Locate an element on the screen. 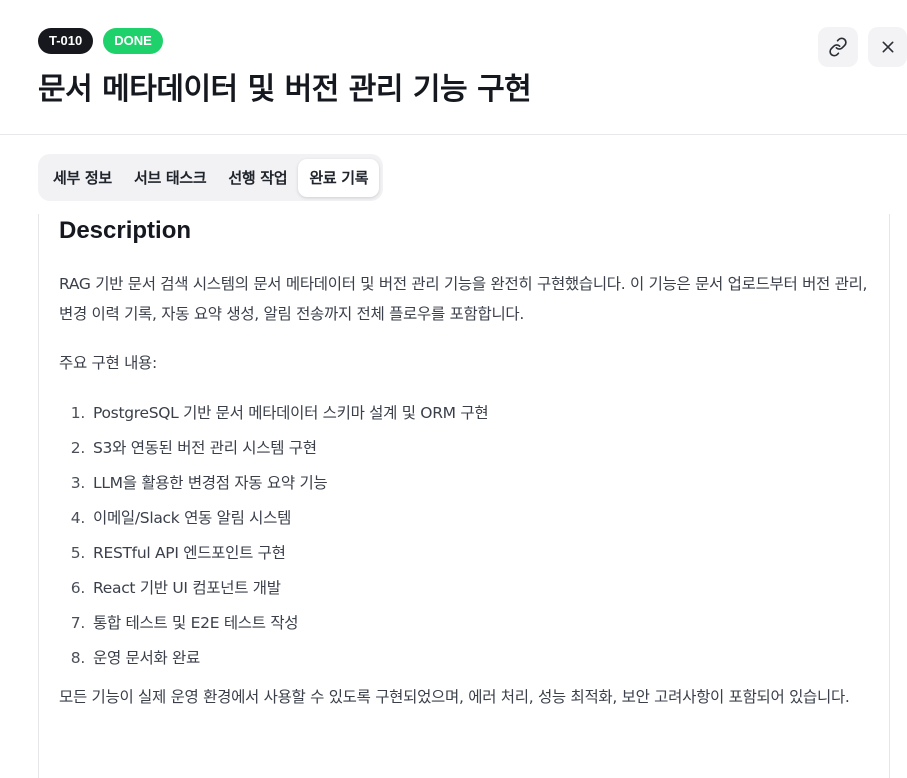 This screenshot has height=778, width=907. list-item: 7. 통합 테스트 및 E2E 테스트 작성 is located at coordinates (184, 623).